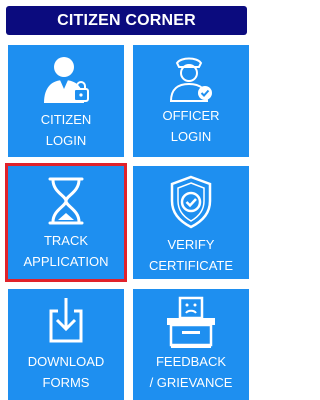 Image resolution: width=320 pixels, height=400 pixels. What do you see at coordinates (66, 251) in the screenshot?
I see `tile-label: TRACK APPLICATION` at bounding box center [66, 251].